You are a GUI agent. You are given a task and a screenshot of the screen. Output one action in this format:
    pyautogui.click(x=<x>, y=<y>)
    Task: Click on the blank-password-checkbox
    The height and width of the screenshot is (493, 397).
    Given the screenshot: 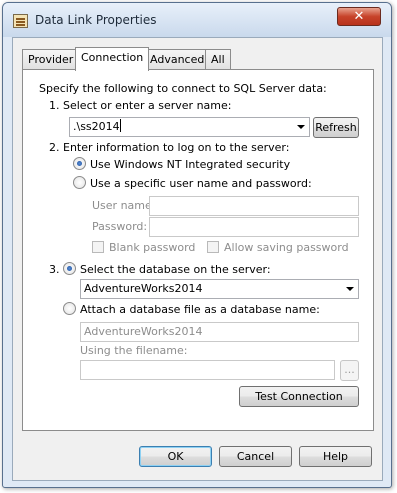 What is the action you would take?
    pyautogui.click(x=98, y=247)
    